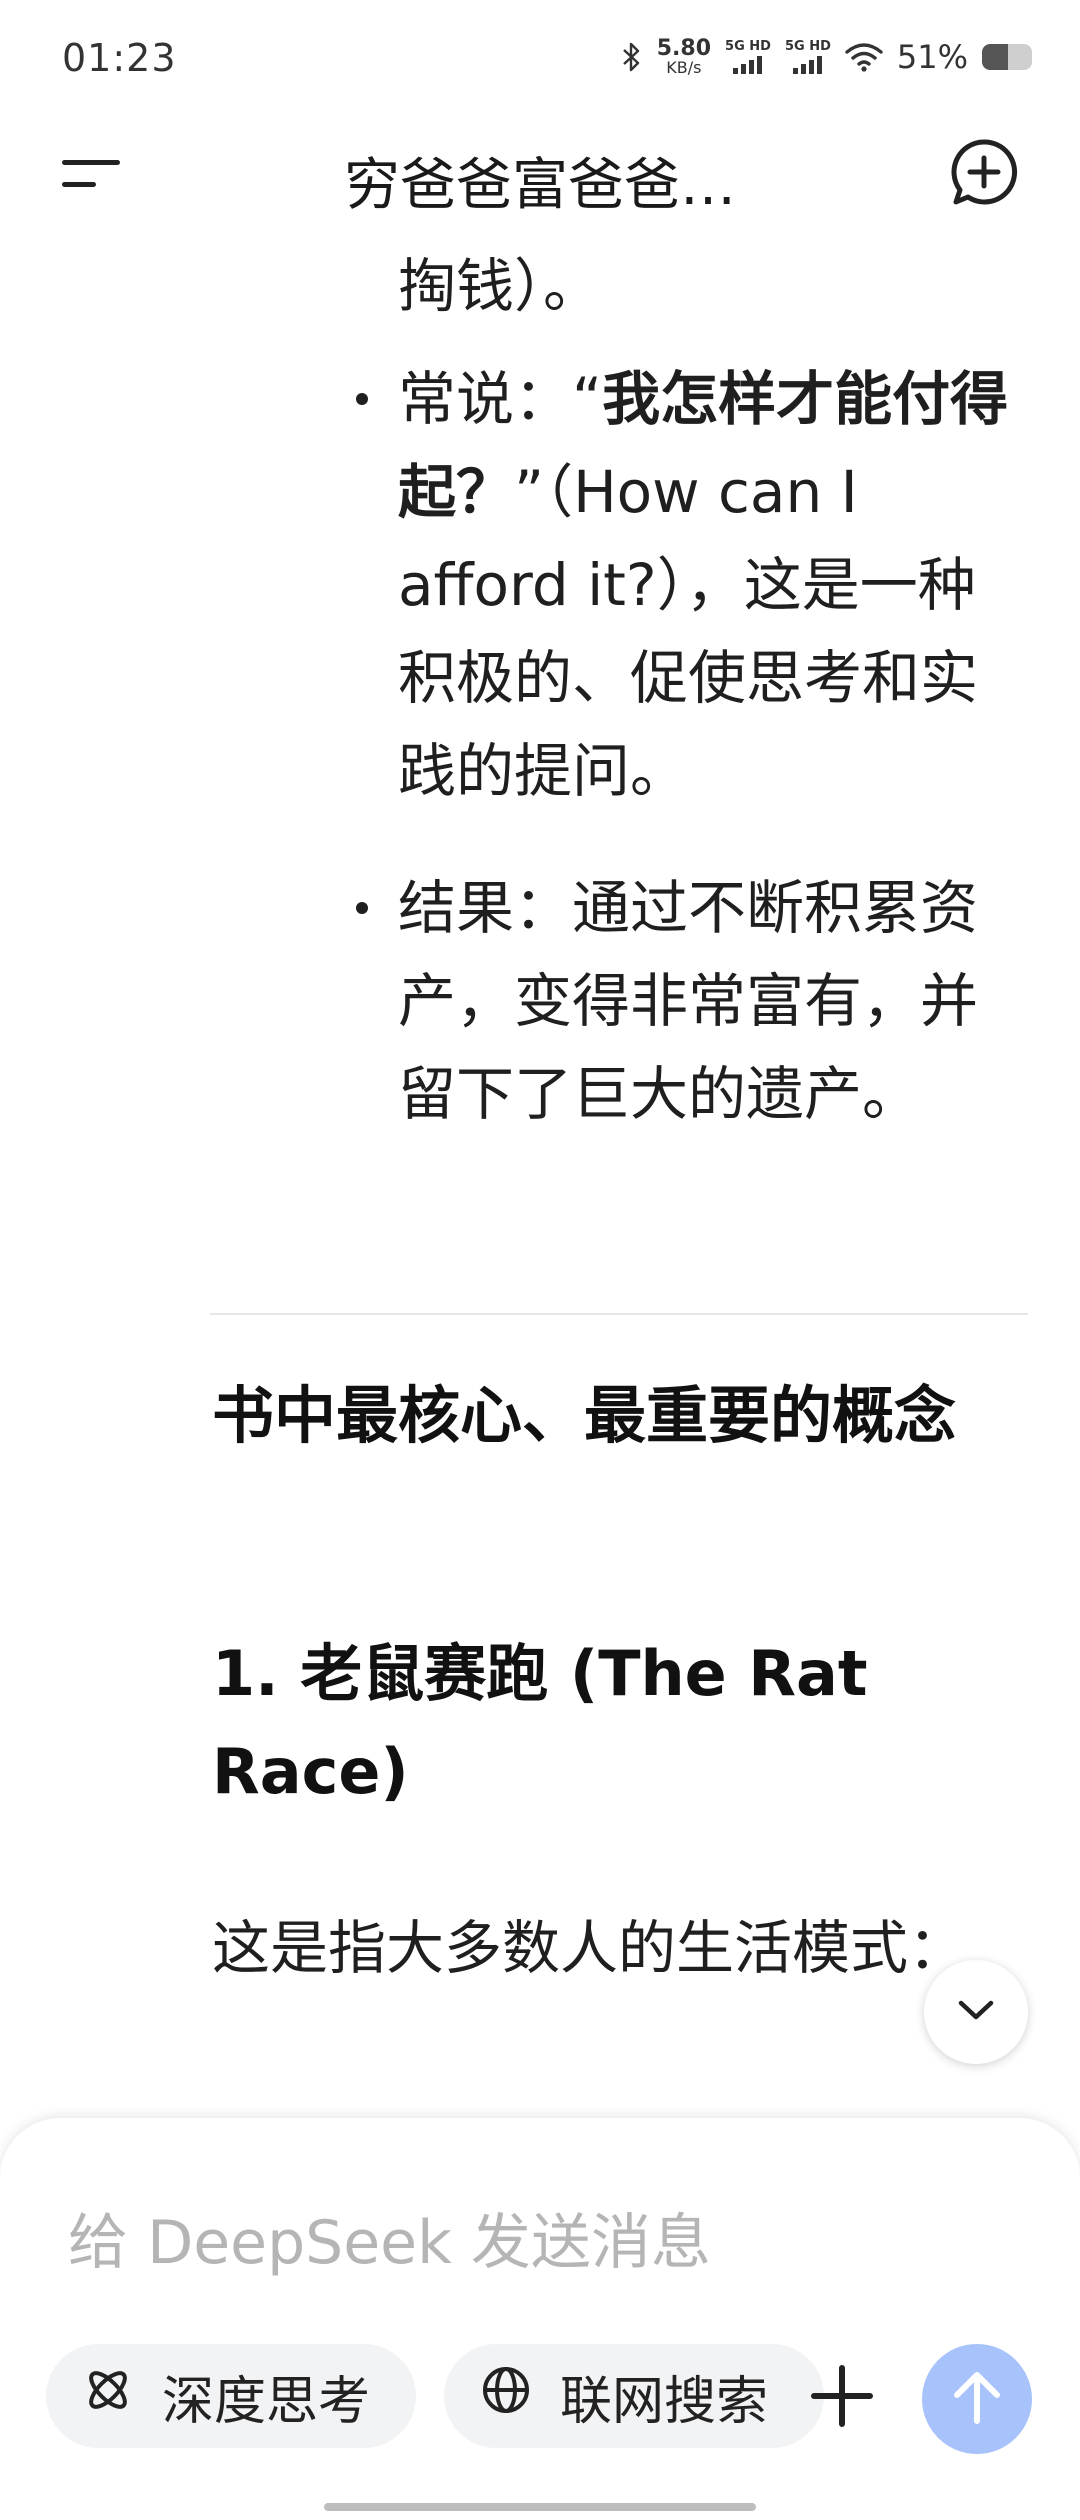 This screenshot has width=1080, height=2520. I want to click on network-speed-value: 5.80, so click(684, 48).